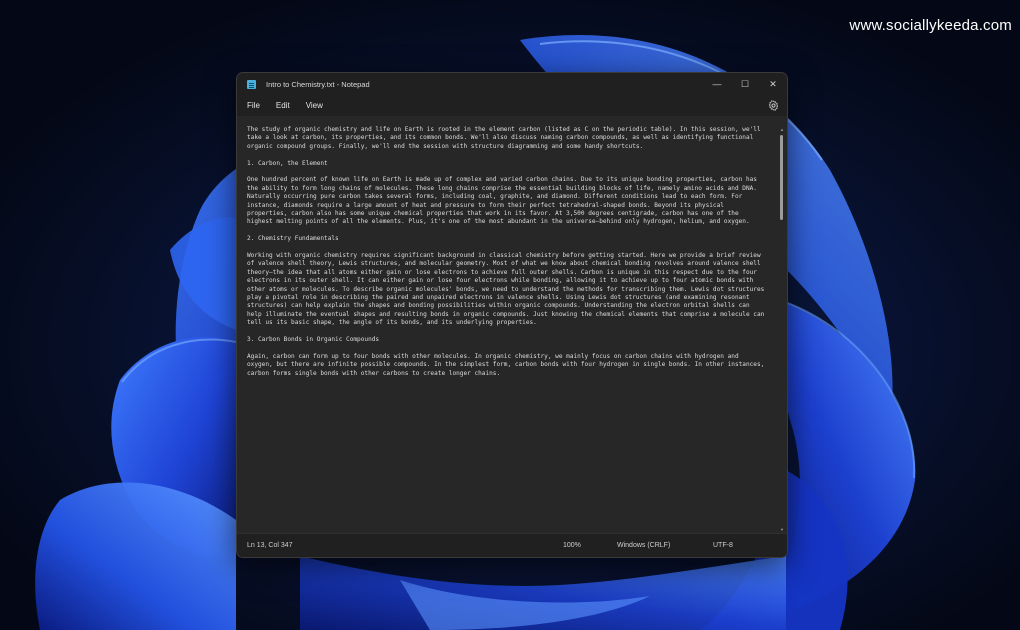  Describe the element at coordinates (644, 545) in the screenshot. I see `line-ending: Windows (CRLF)` at that location.